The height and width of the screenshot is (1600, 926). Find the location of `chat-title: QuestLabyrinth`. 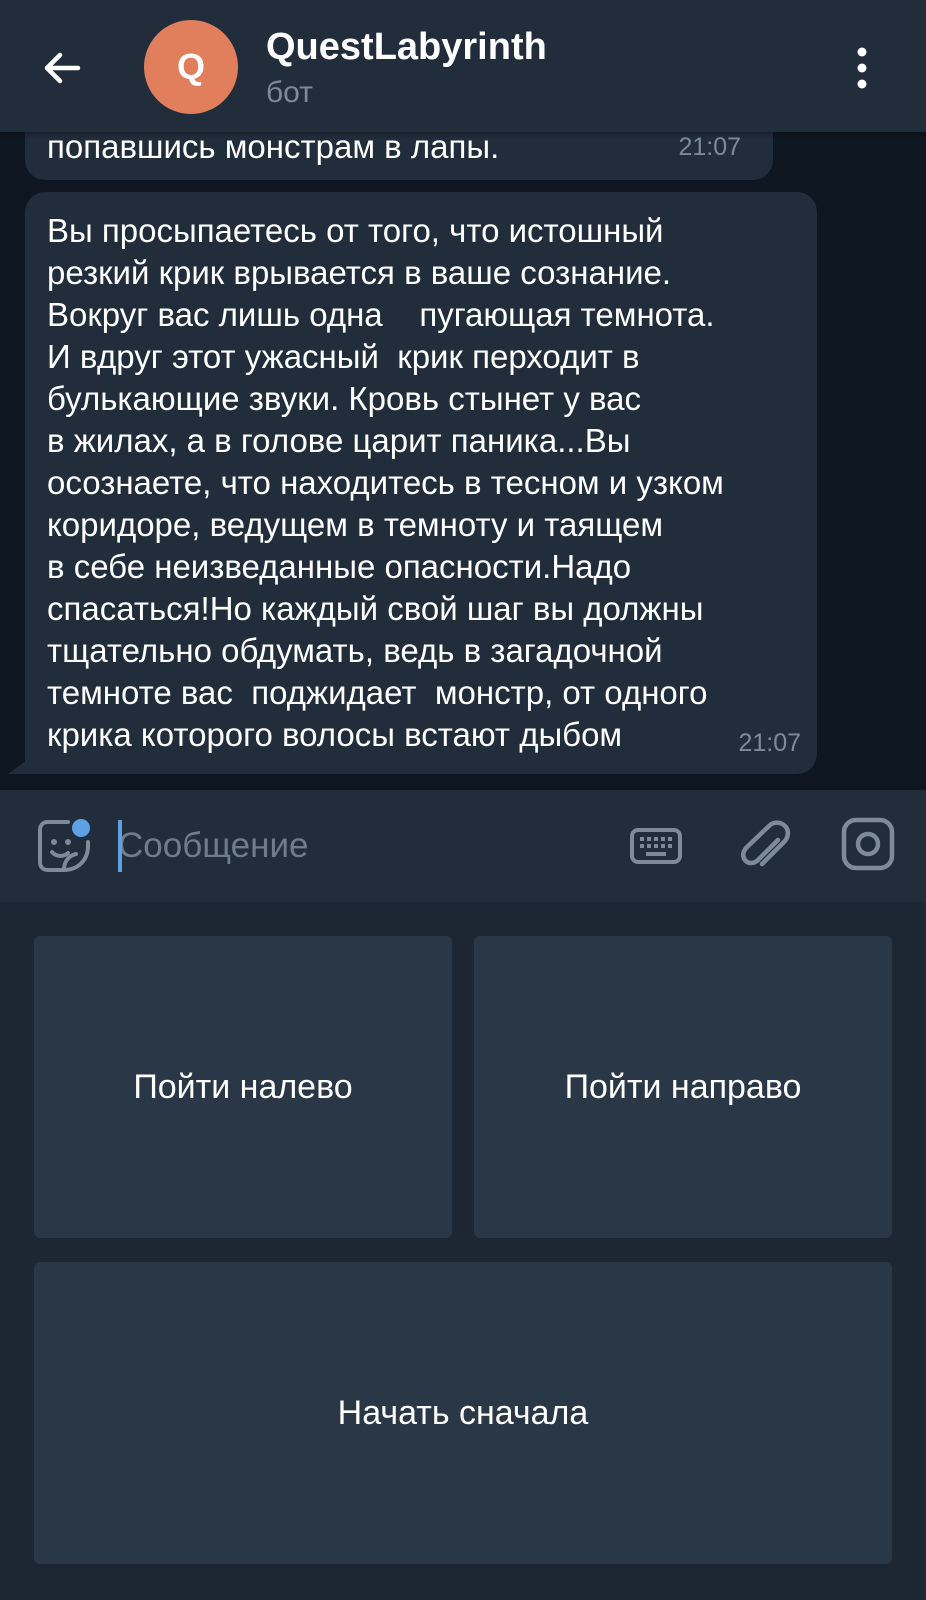

chat-title: QuestLabyrinth is located at coordinates (406, 47).